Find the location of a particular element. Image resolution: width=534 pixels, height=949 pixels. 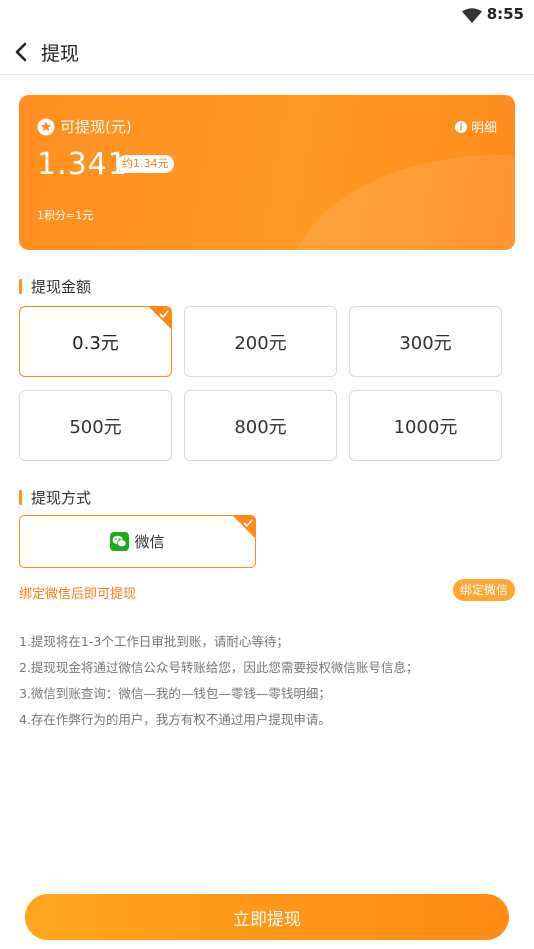

coin-icon is located at coordinates (46, 126).